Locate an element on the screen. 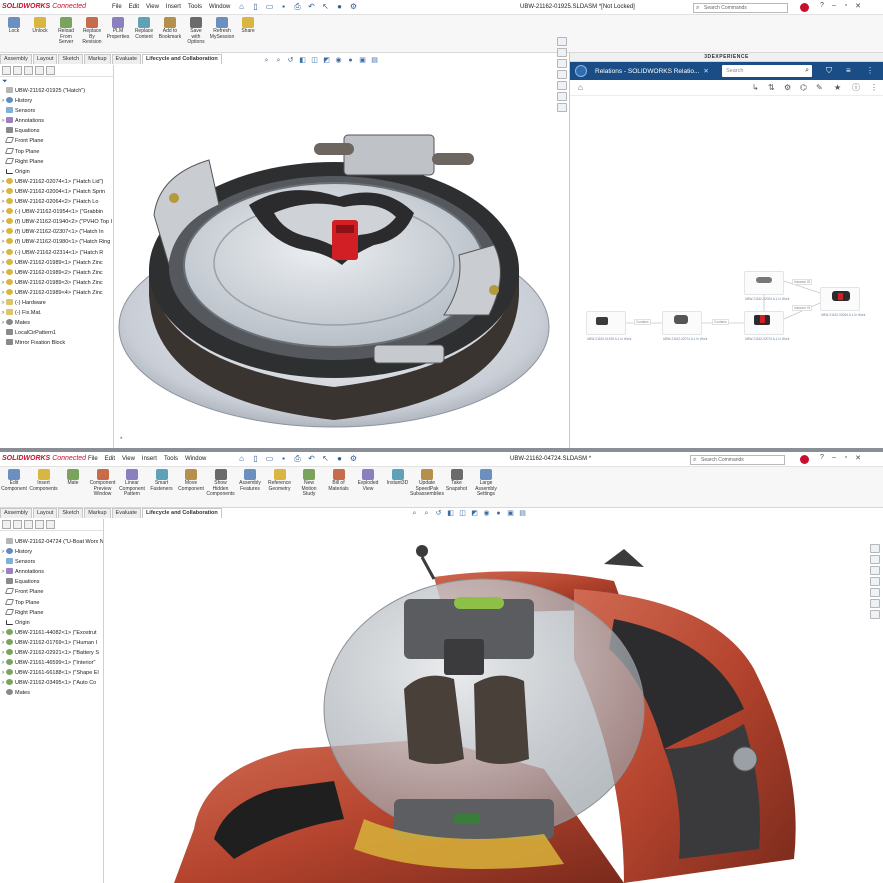 This screenshot has height=883, width=883. menu-item-tools: Tools is located at coordinates (195, 7).